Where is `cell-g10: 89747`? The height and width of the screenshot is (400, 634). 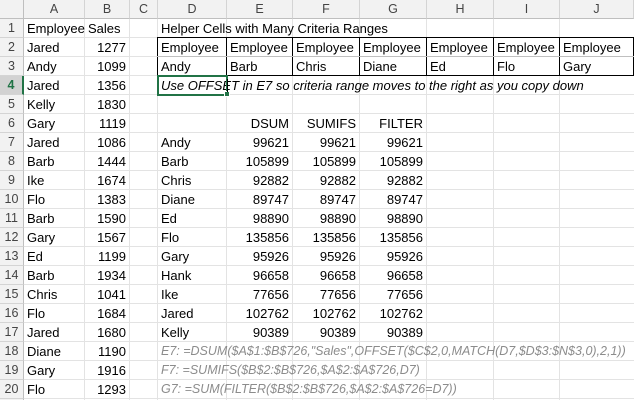 cell-g10: 89747 is located at coordinates (393, 199).